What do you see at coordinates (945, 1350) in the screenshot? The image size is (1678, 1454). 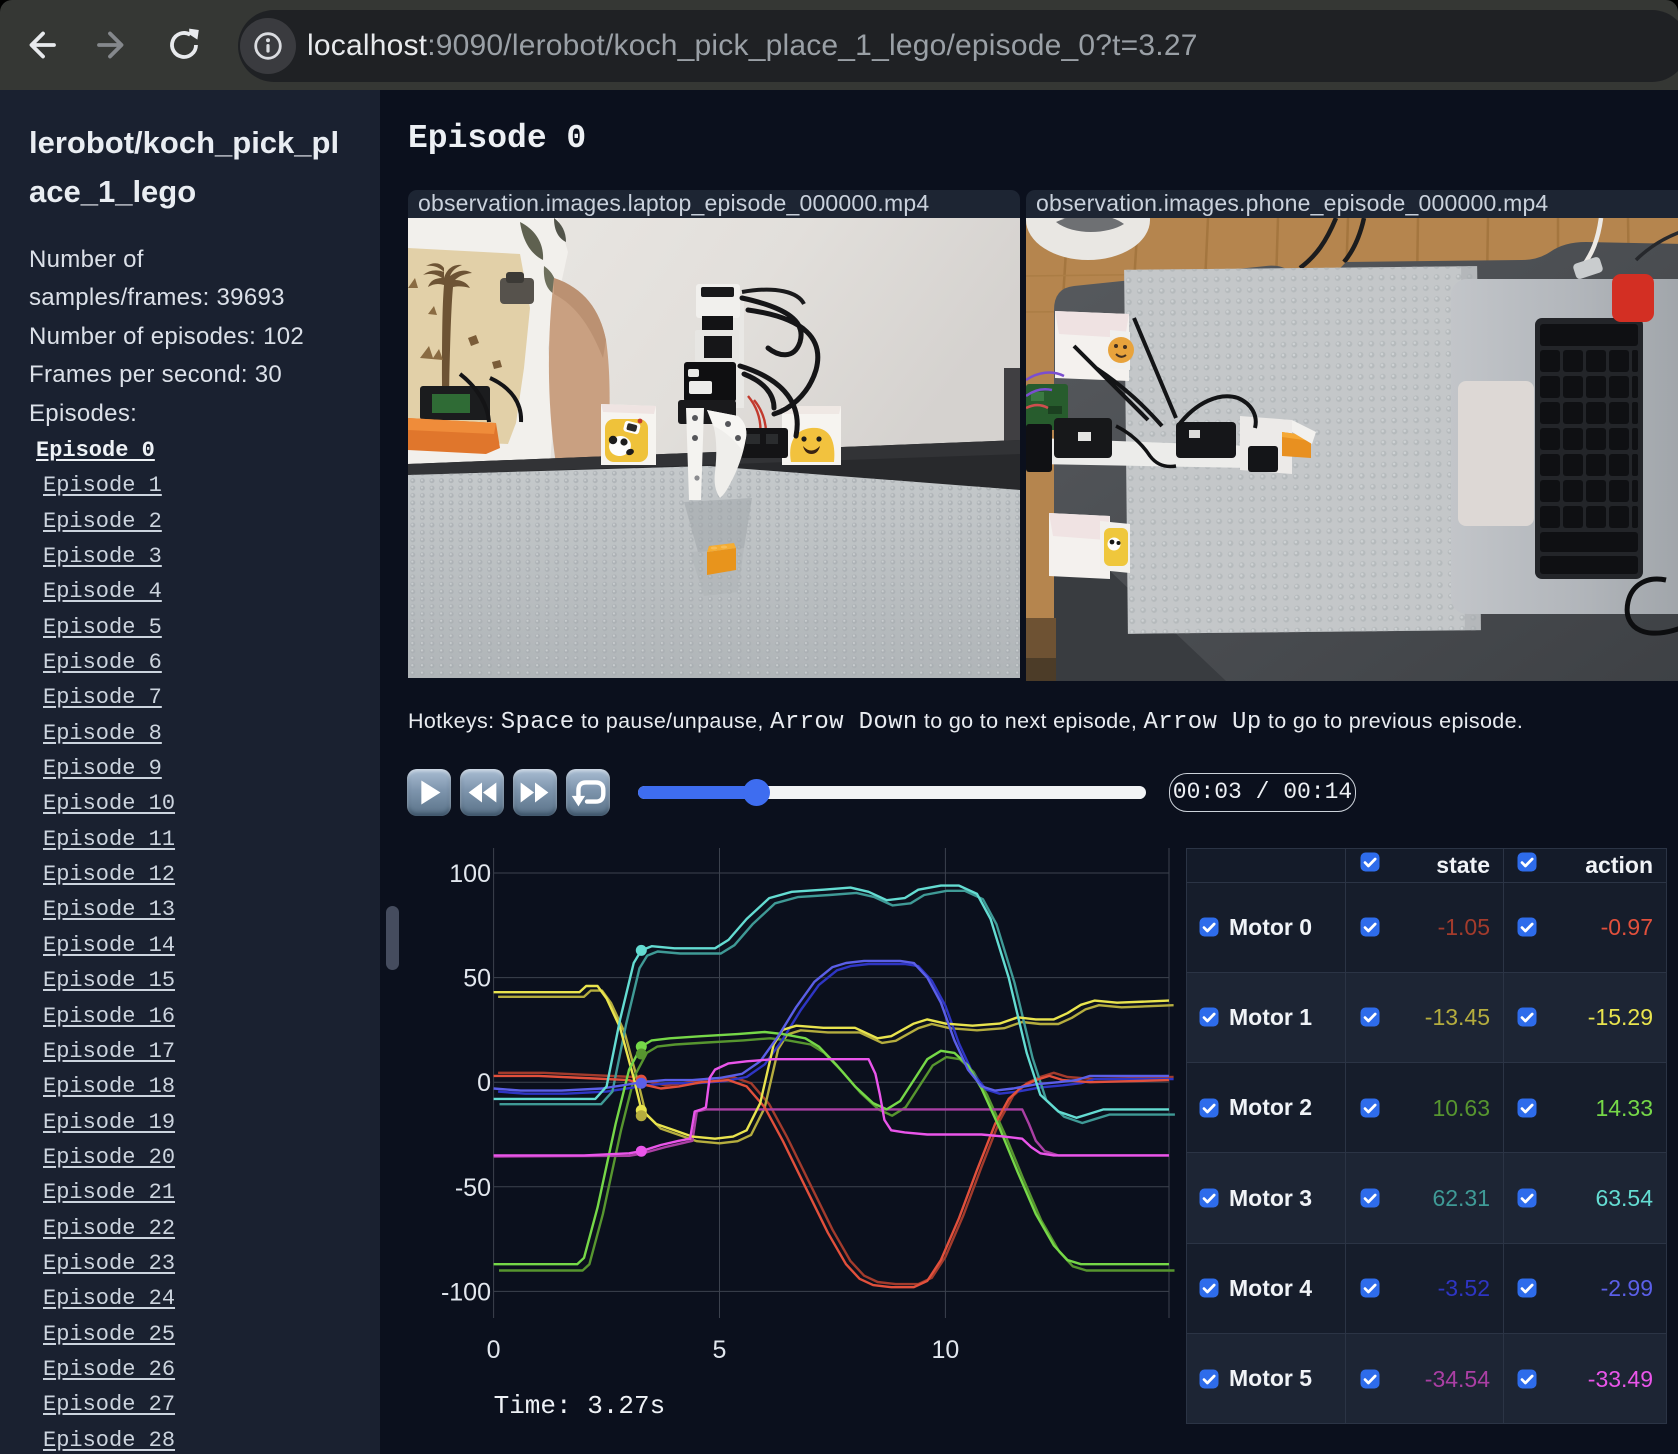 I see `svg-text: 10` at bounding box center [945, 1350].